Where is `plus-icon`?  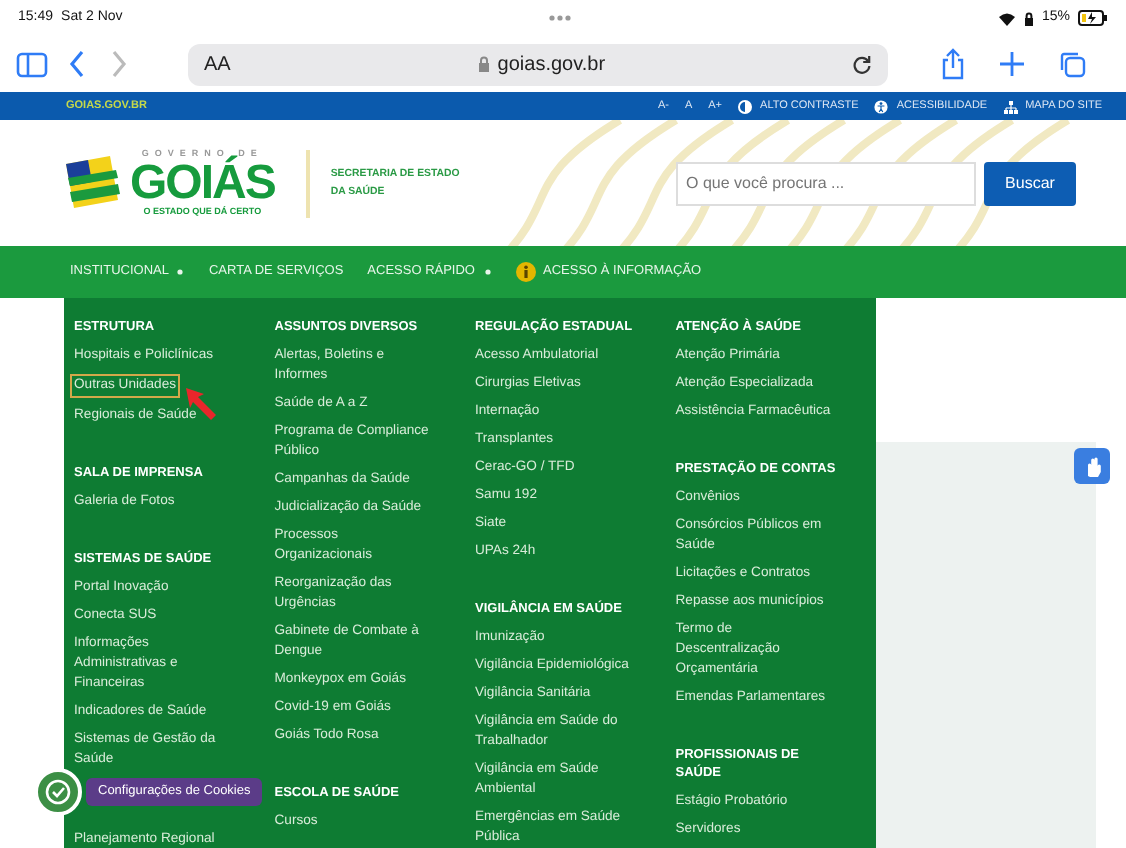
plus-icon is located at coordinates (1012, 64).